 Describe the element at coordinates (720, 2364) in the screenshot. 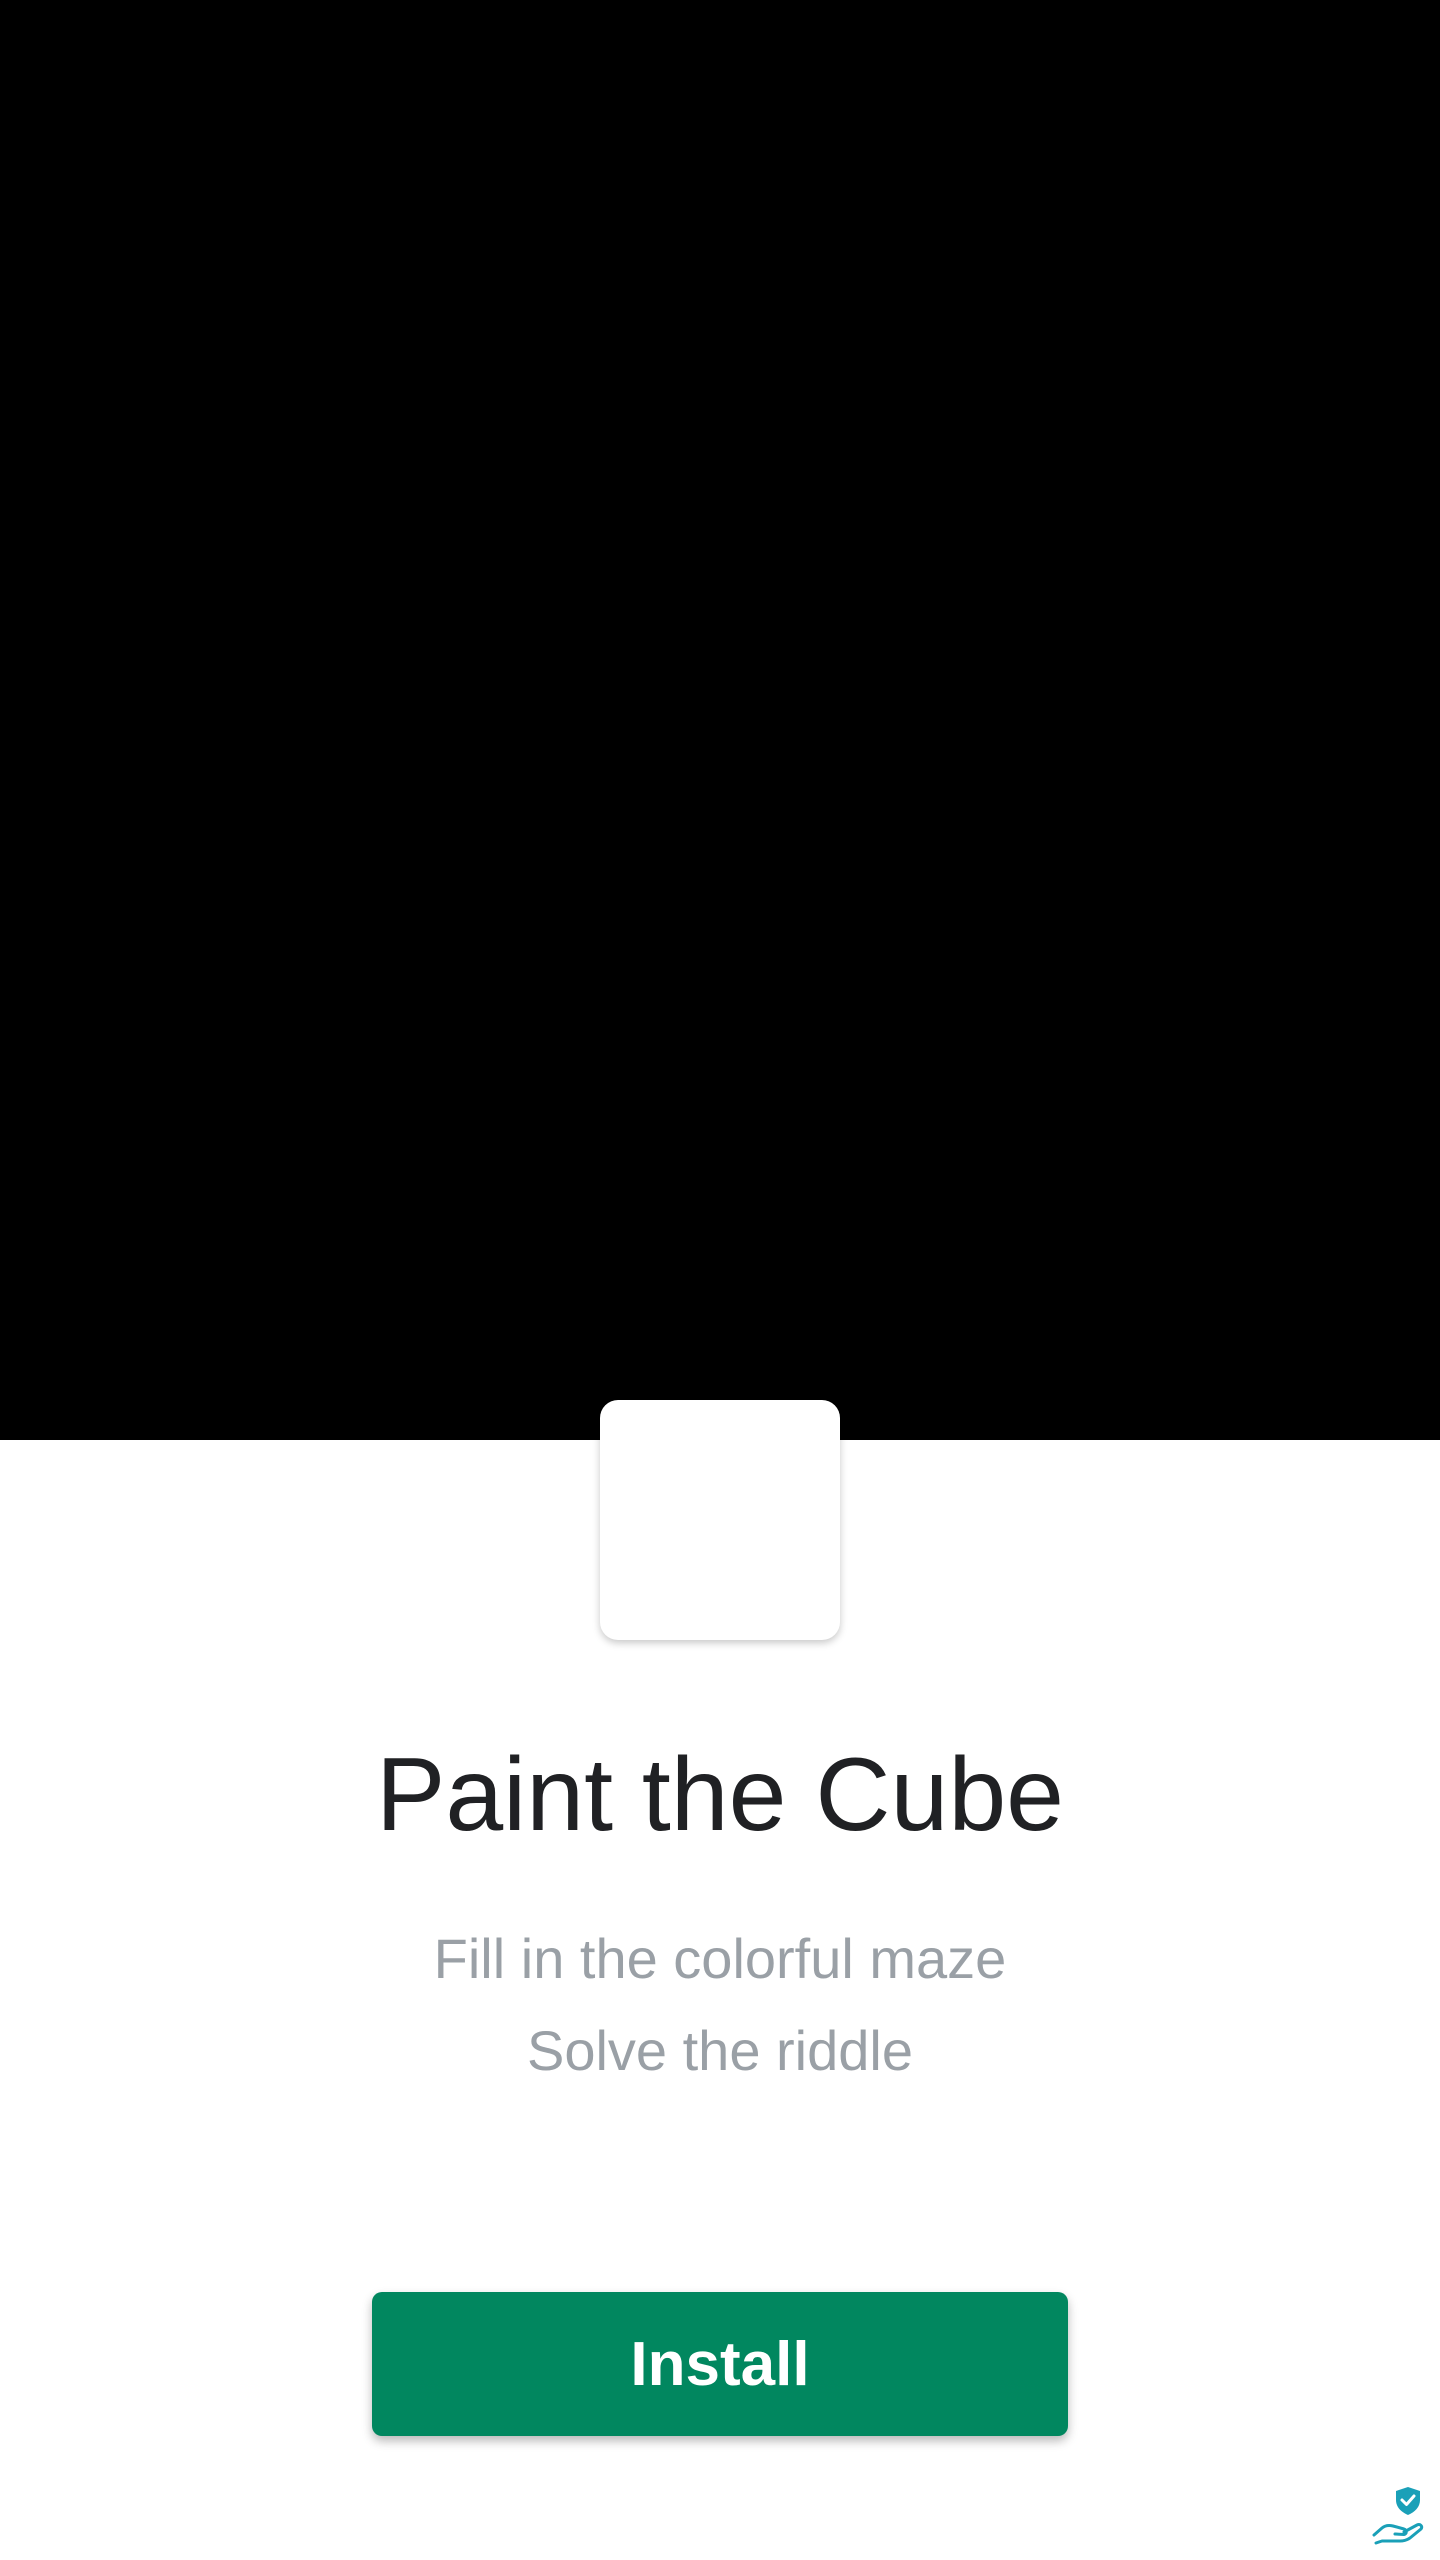

I see `install-button: Install` at that location.